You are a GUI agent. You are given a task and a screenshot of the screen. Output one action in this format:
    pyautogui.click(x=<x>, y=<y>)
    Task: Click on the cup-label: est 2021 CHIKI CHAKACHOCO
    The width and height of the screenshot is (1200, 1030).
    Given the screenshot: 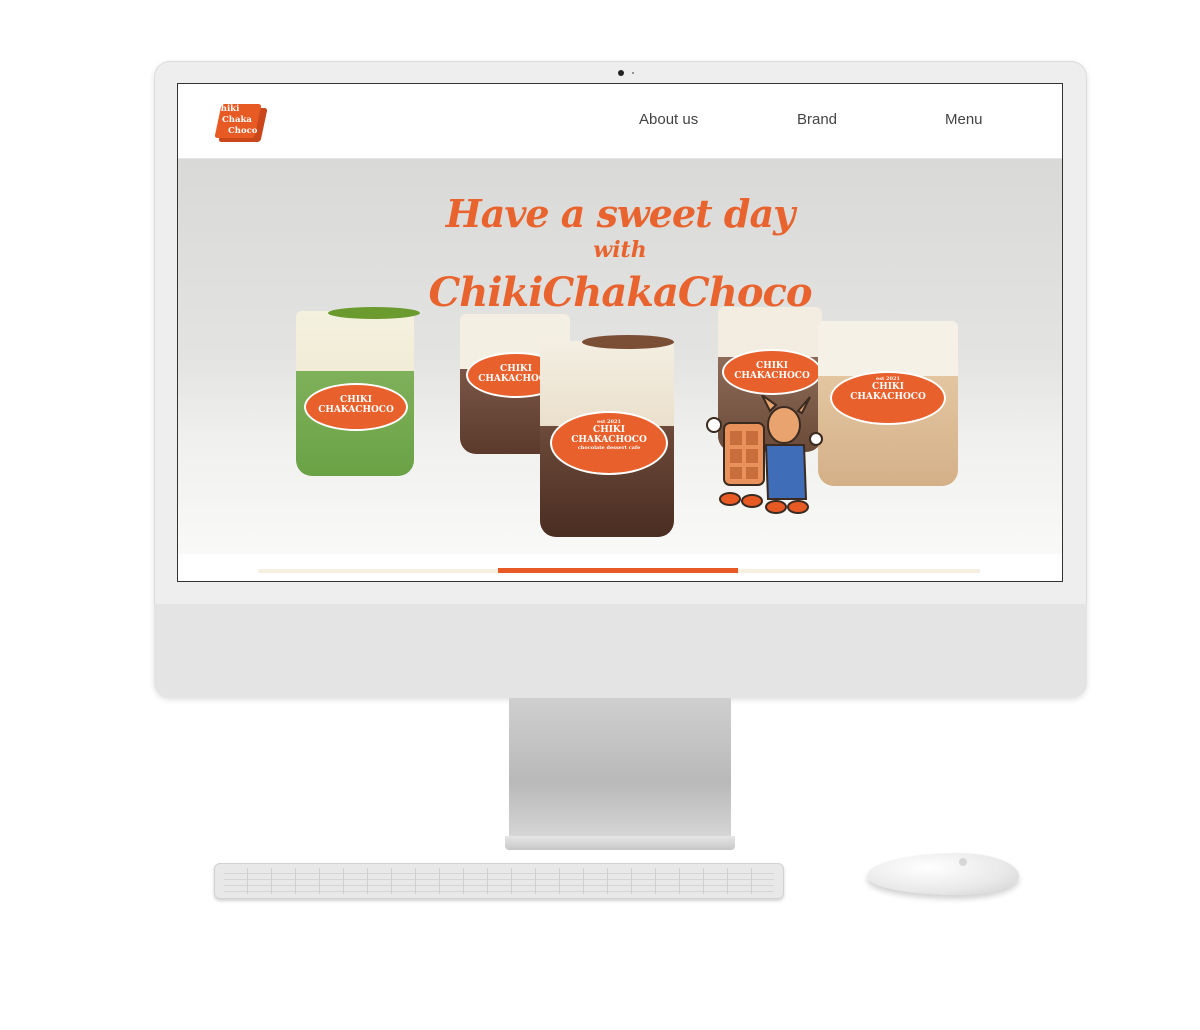 What is the action you would take?
    pyautogui.click(x=888, y=398)
    